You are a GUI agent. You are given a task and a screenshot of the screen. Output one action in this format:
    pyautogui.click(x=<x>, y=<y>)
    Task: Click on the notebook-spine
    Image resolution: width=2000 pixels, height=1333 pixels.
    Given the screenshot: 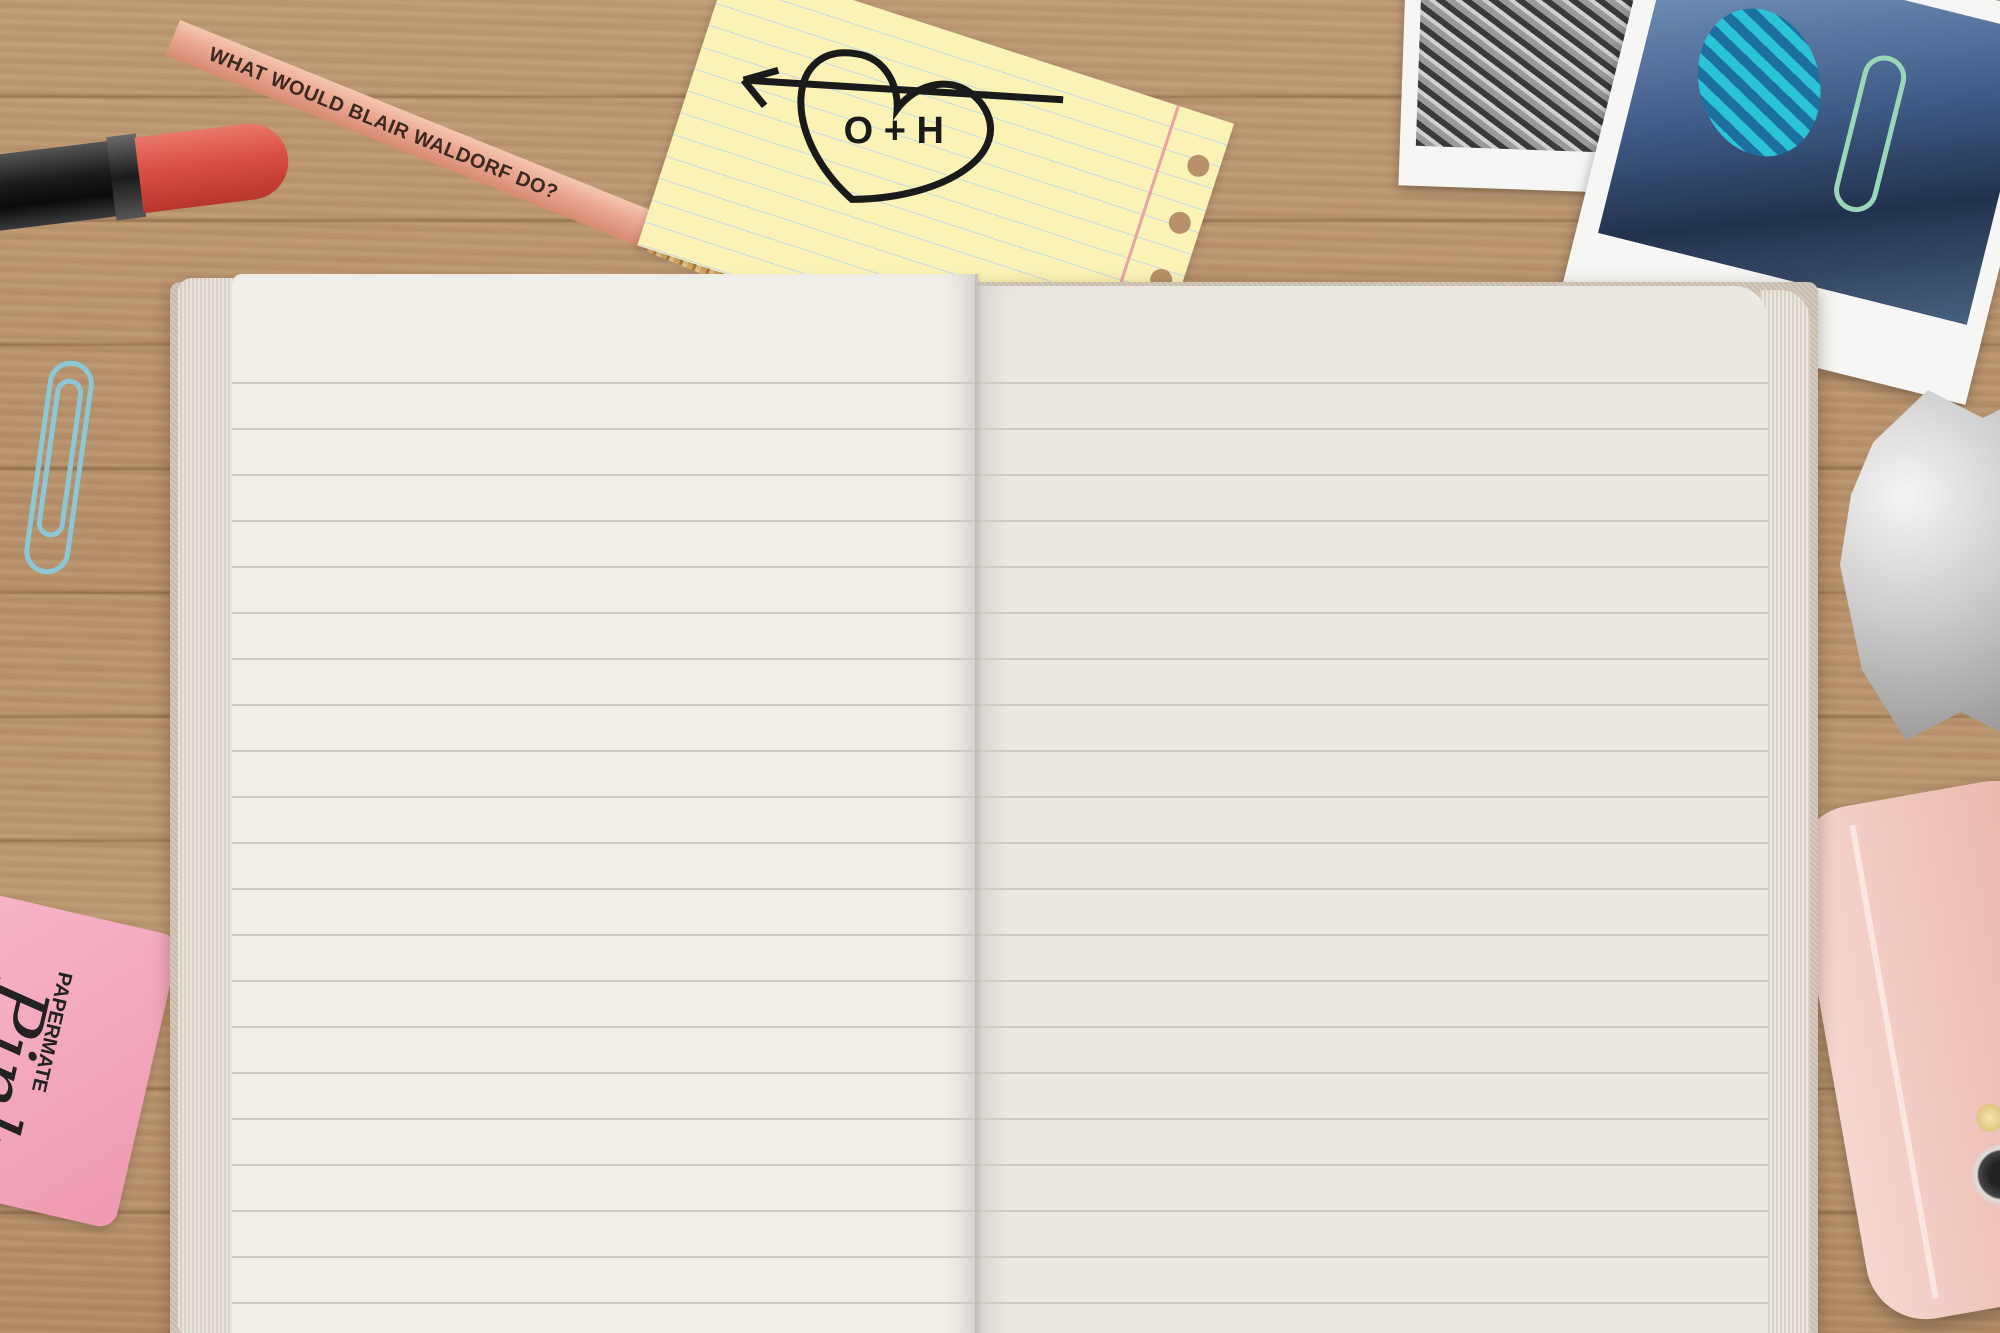 What is the action you would take?
    pyautogui.click(x=978, y=803)
    